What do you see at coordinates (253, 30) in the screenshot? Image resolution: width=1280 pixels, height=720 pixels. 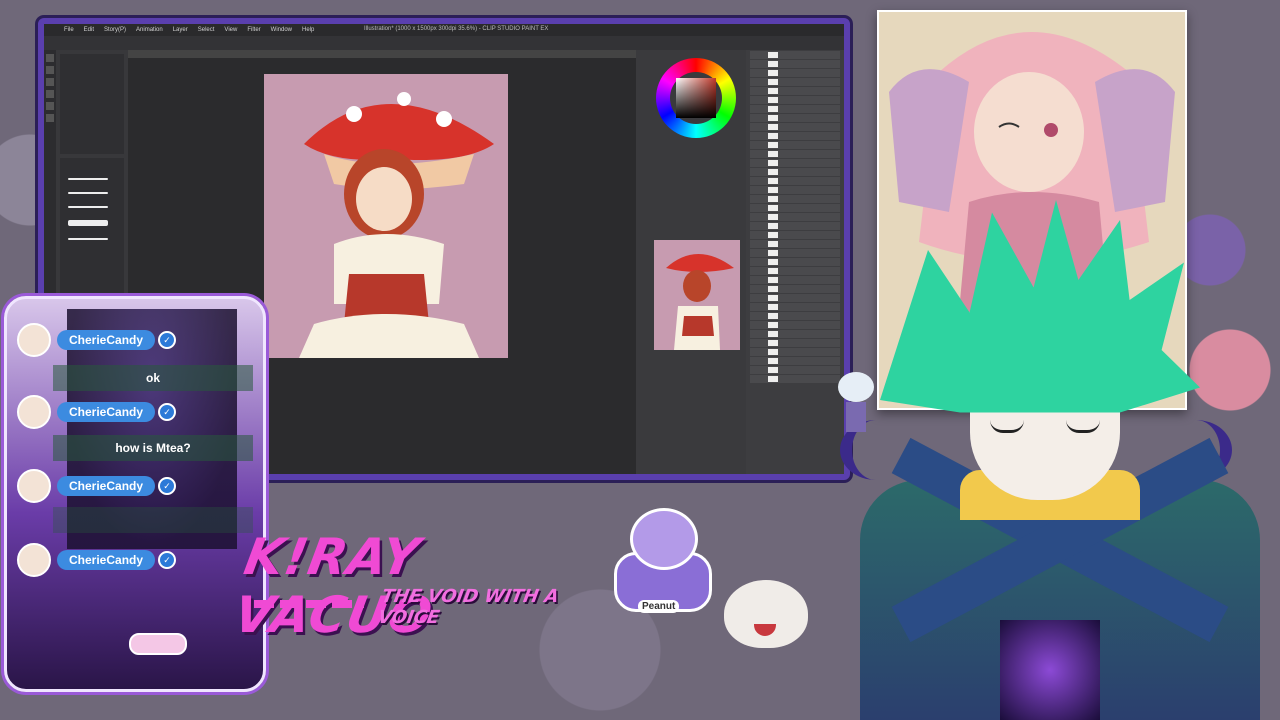 I see `menu-filter: Filter` at bounding box center [253, 30].